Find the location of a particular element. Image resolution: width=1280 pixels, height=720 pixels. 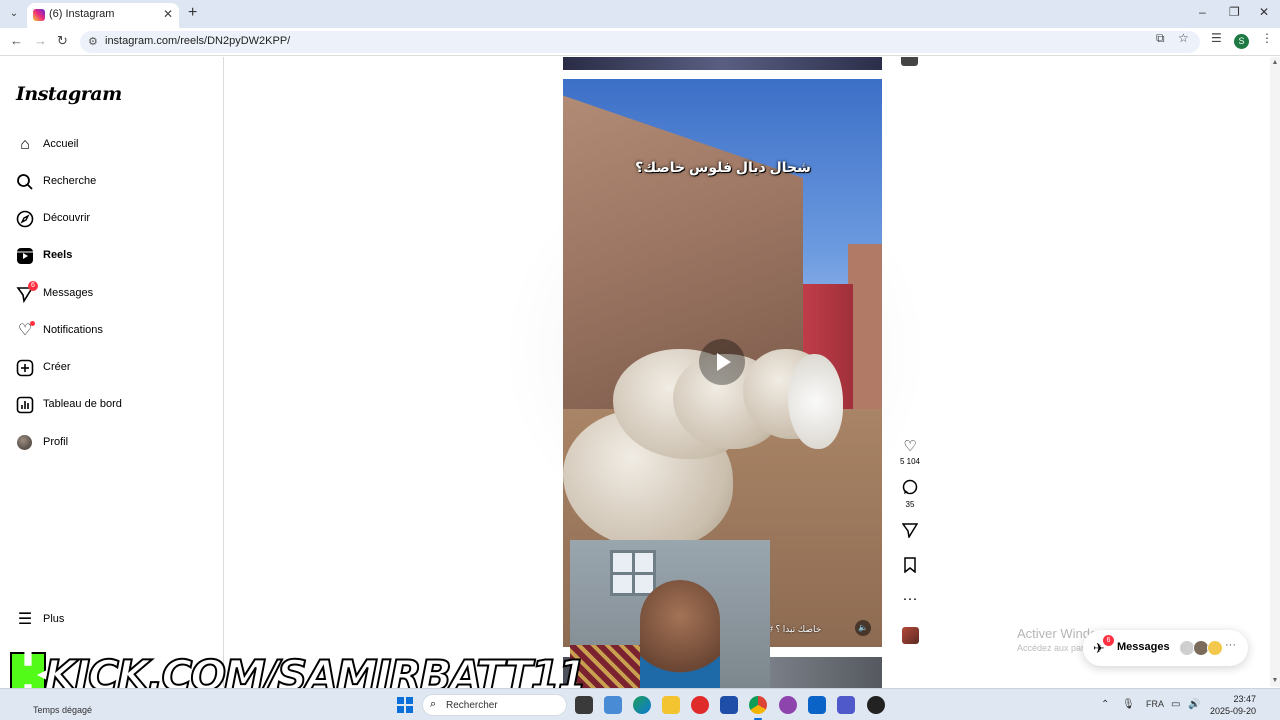

reels-icon is located at coordinates (25, 256).